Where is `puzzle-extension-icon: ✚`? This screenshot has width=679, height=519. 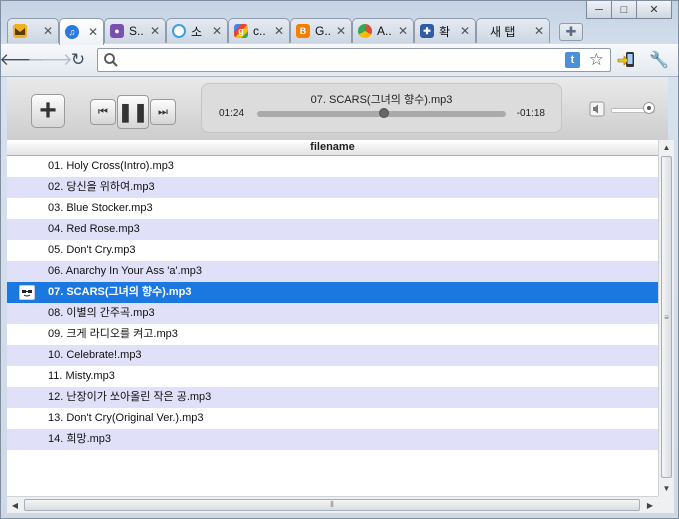
puzzle-extension-icon: ✚ is located at coordinates (427, 31).